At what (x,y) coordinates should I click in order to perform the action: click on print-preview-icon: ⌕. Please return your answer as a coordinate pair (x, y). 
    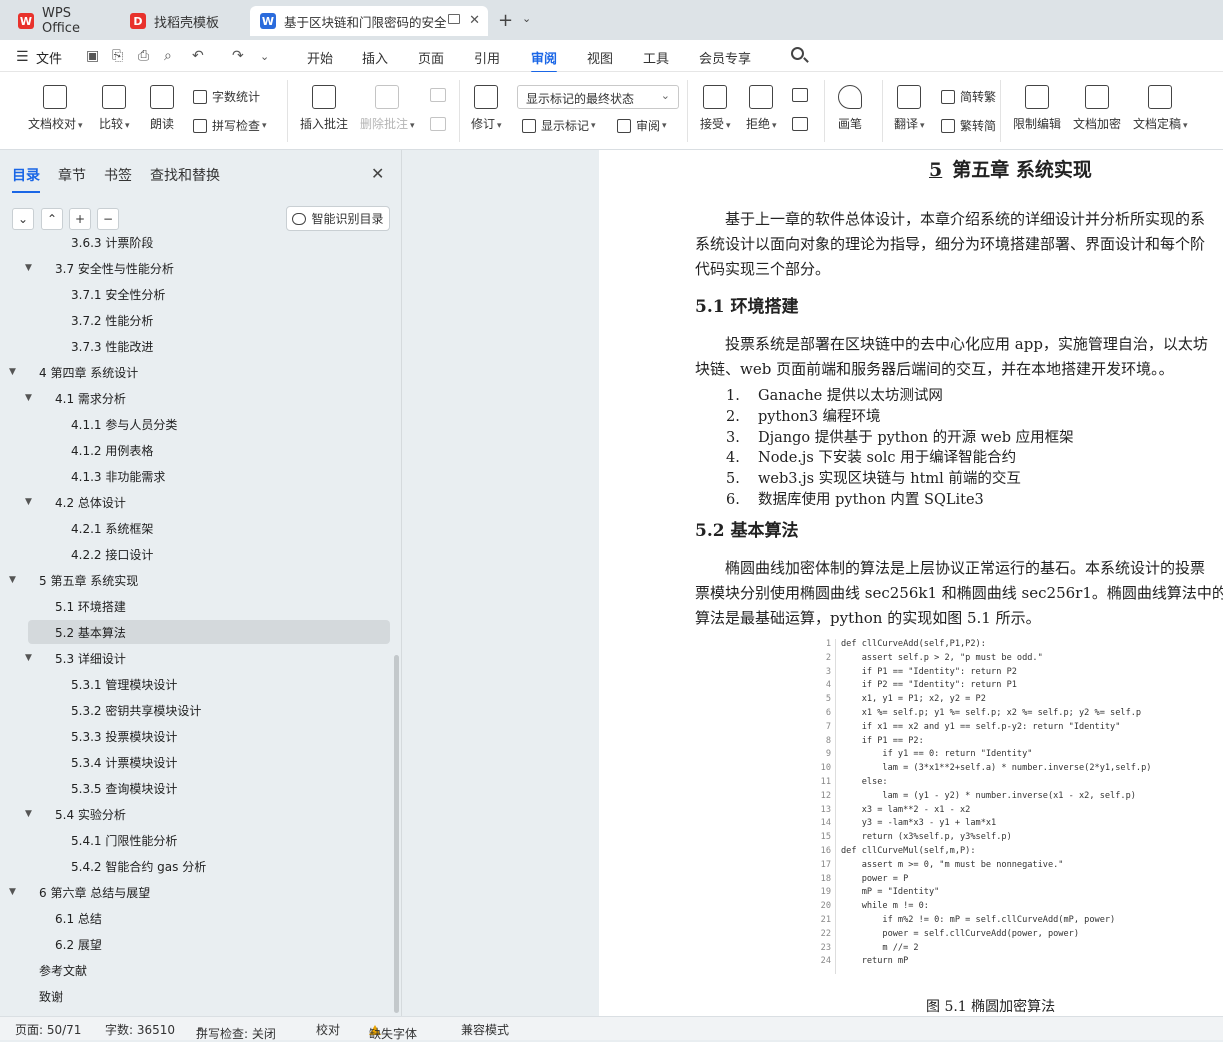
    Looking at the image, I should click on (168, 56).